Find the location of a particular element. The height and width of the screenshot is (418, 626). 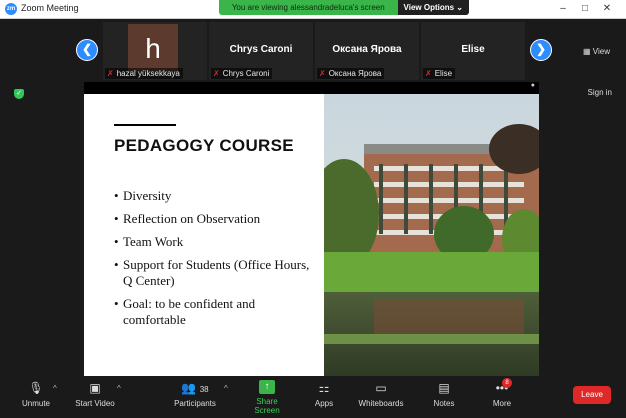

participants-count: 38 is located at coordinates (204, 389).